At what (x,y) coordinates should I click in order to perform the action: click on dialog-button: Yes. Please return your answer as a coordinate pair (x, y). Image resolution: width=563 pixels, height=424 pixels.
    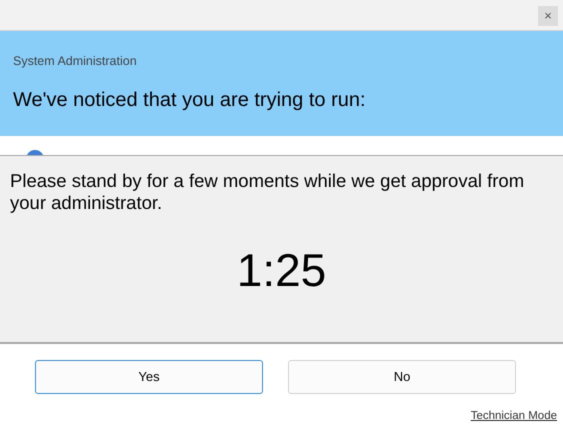
    Looking at the image, I should click on (149, 377).